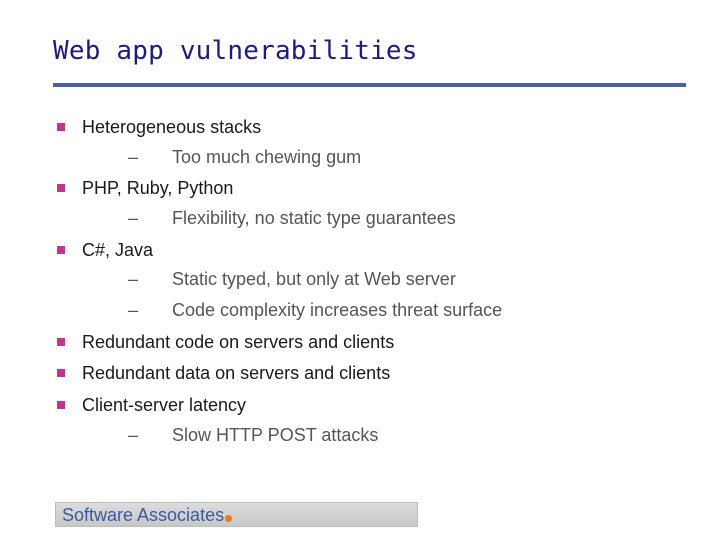 The height and width of the screenshot is (546, 728). I want to click on bullet-item: Redundant code on servers and clients, so click(238, 342).